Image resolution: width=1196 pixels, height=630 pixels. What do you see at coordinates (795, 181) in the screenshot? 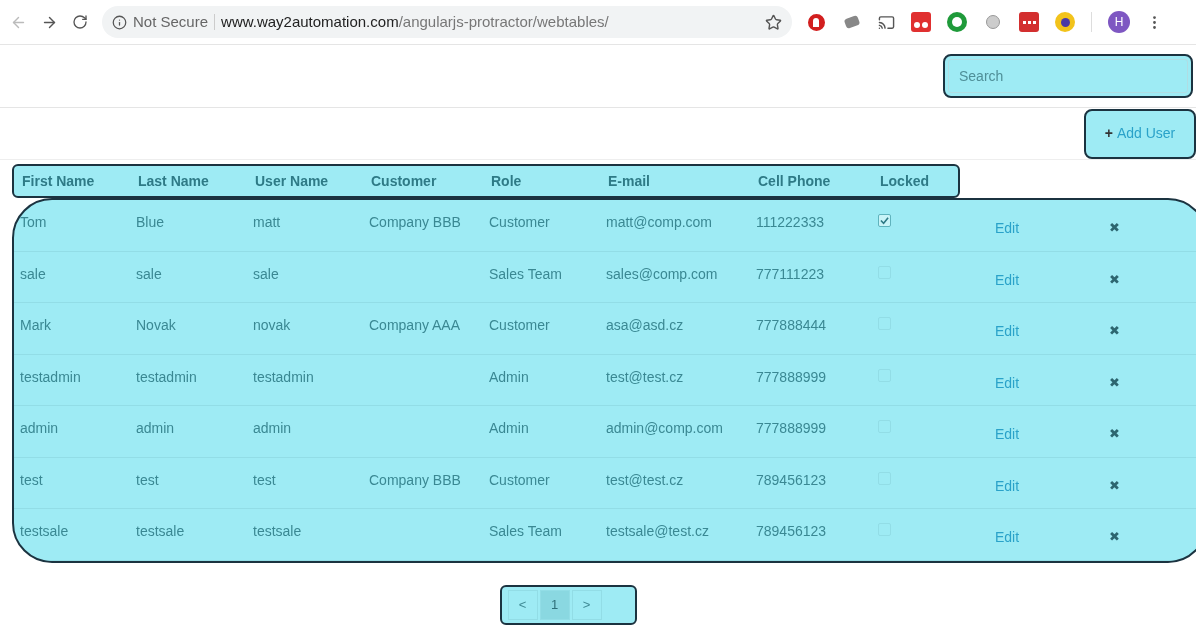
I see `column-header: Cell Phone` at bounding box center [795, 181].